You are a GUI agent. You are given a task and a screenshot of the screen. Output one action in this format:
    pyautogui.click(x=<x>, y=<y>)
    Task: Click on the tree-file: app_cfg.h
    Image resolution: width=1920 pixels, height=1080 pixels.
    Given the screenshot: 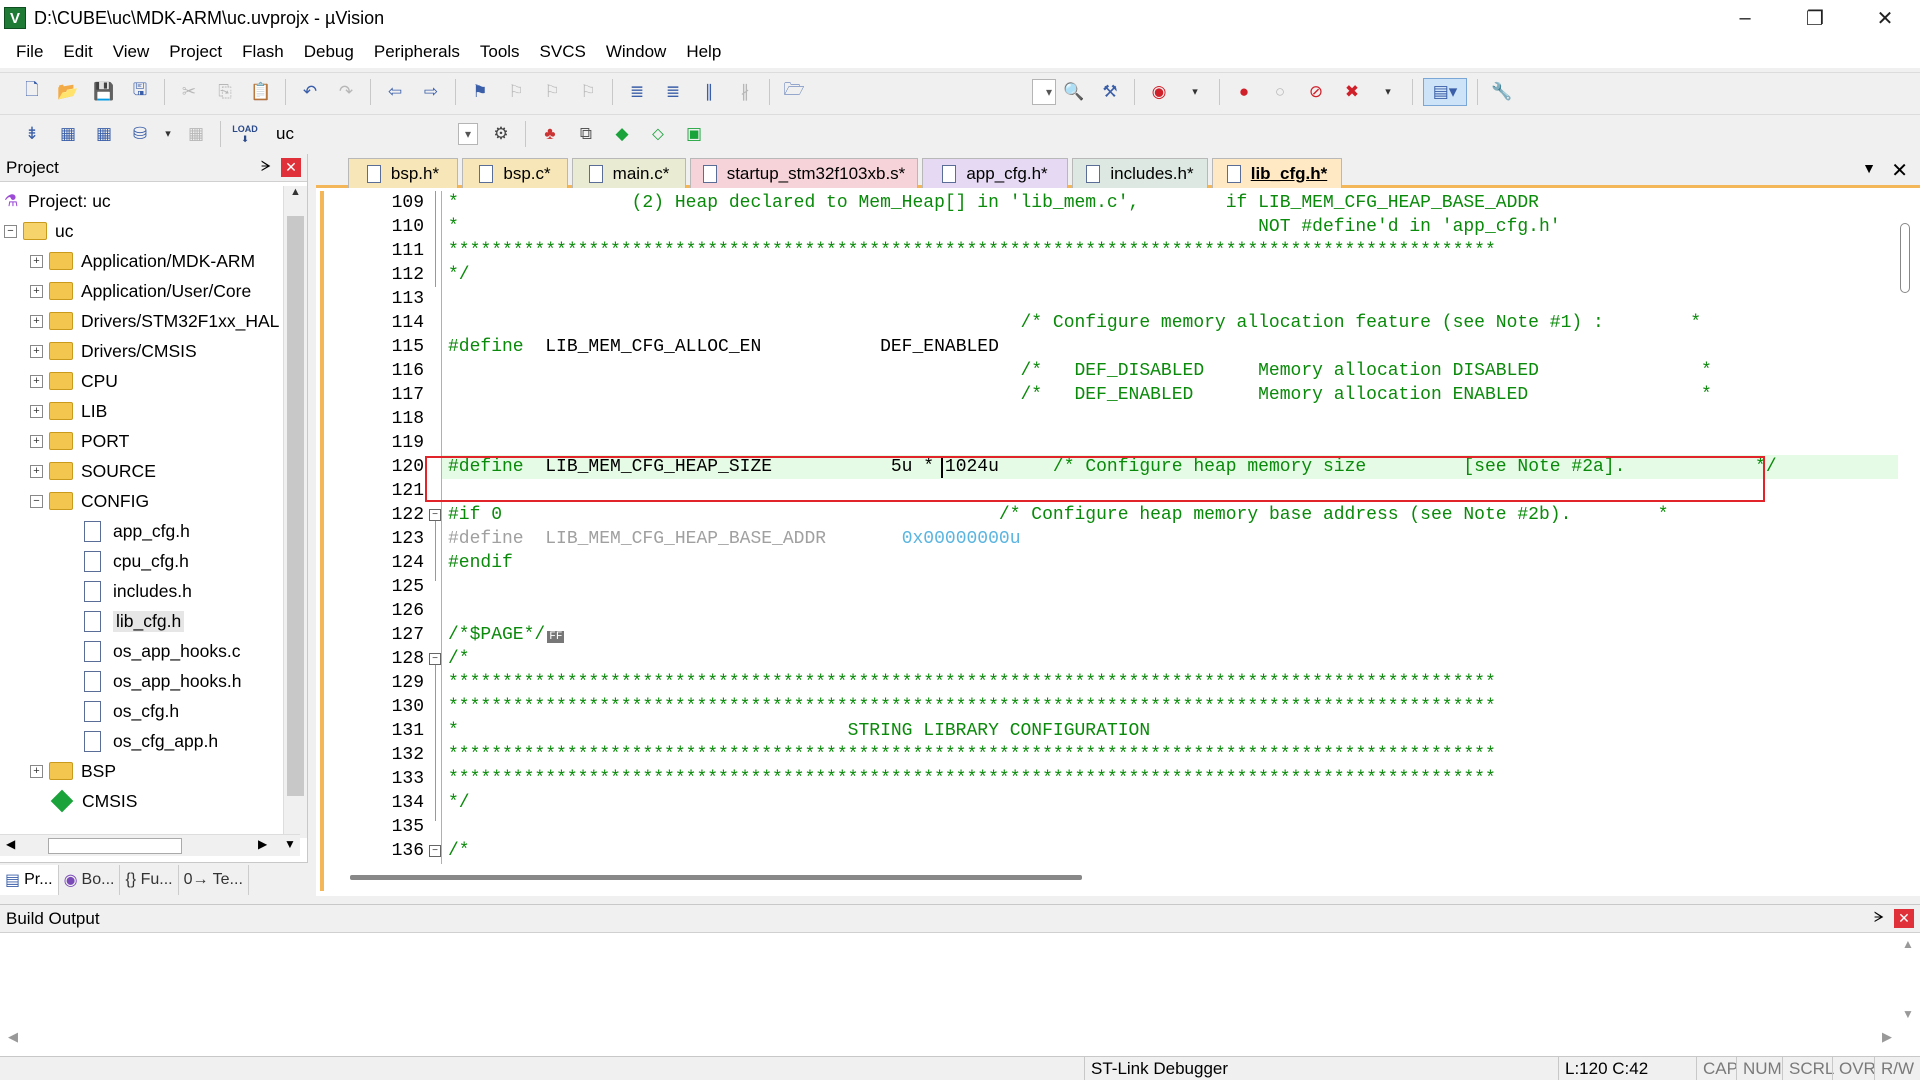 What is the action you would take?
    pyautogui.click(x=137, y=531)
    